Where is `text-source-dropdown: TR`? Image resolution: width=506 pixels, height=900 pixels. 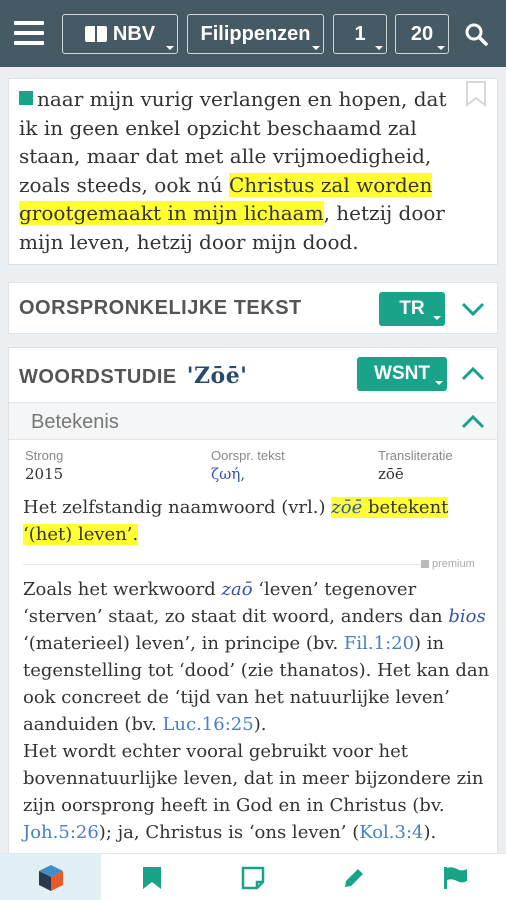
text-source-dropdown: TR is located at coordinates (412, 309).